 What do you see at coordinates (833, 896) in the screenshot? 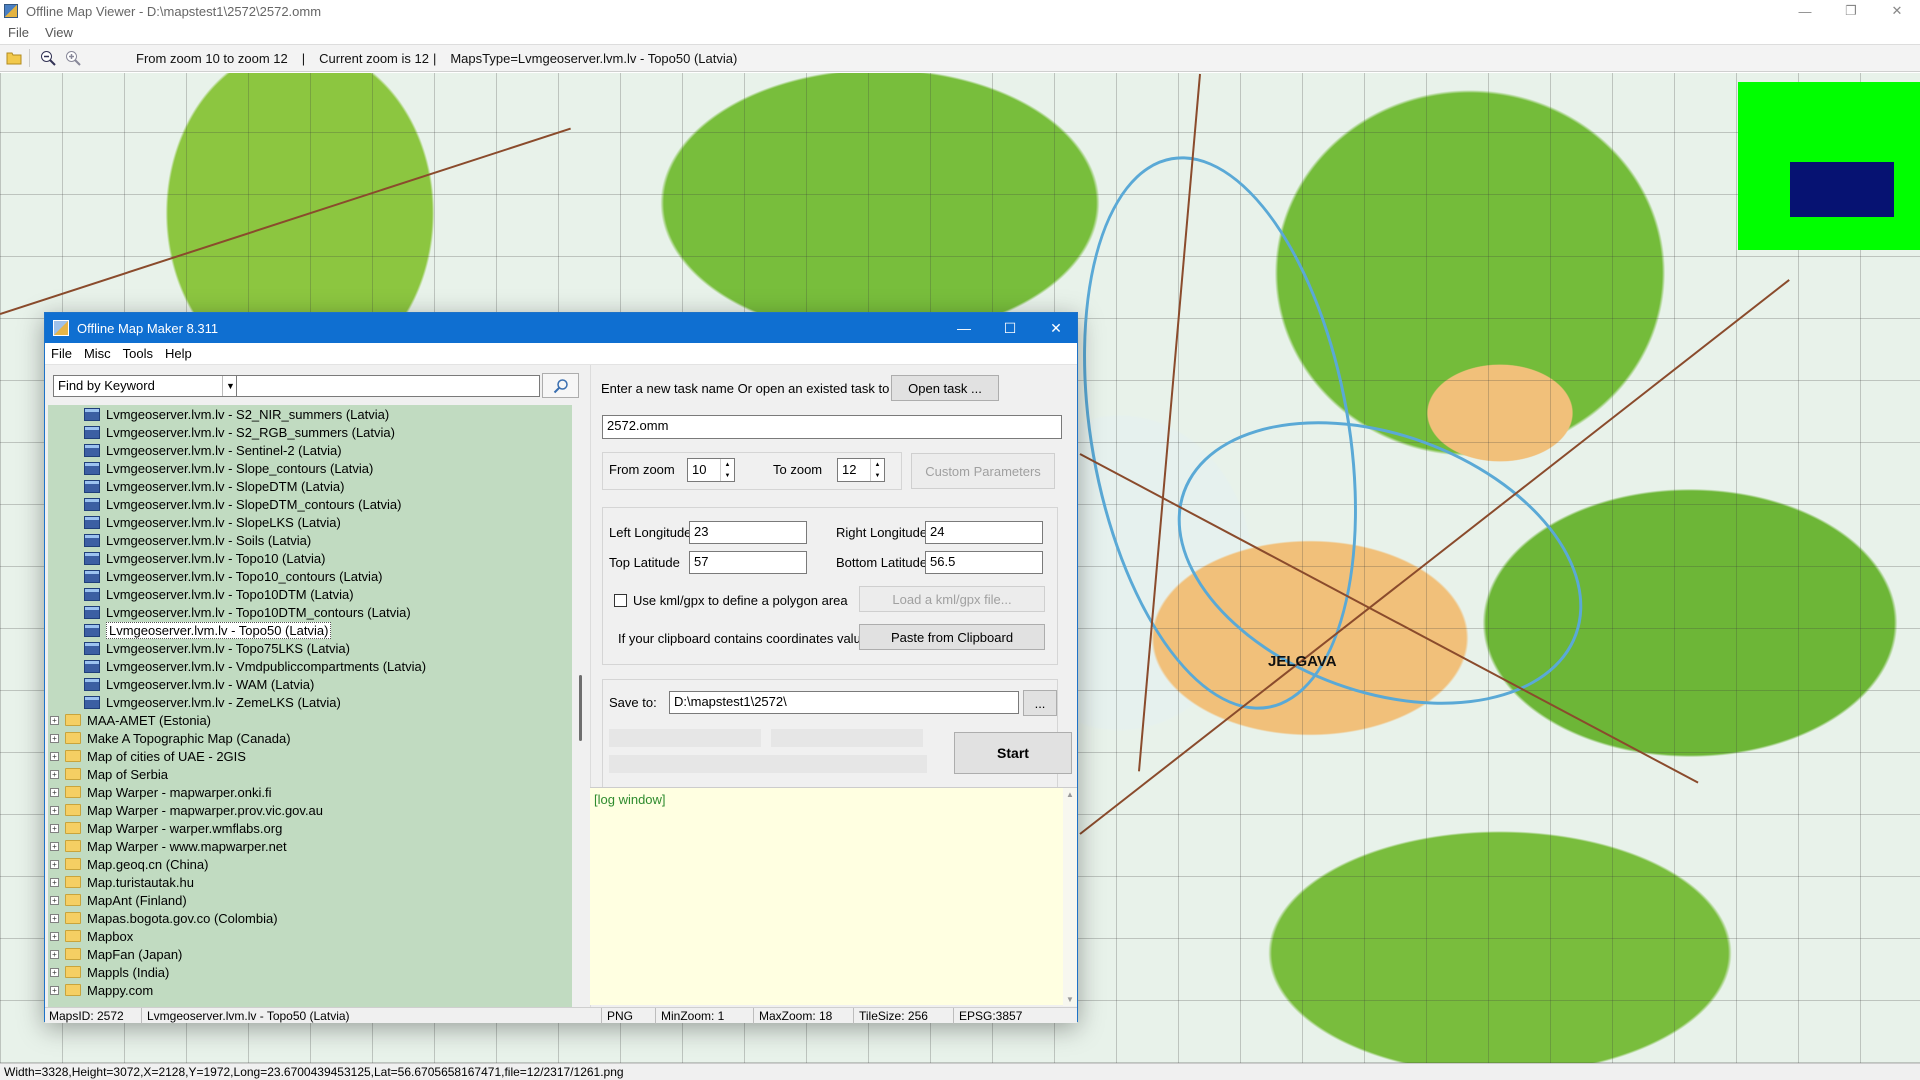
I see `log-window: [log window] ▲ ▼` at bounding box center [833, 896].